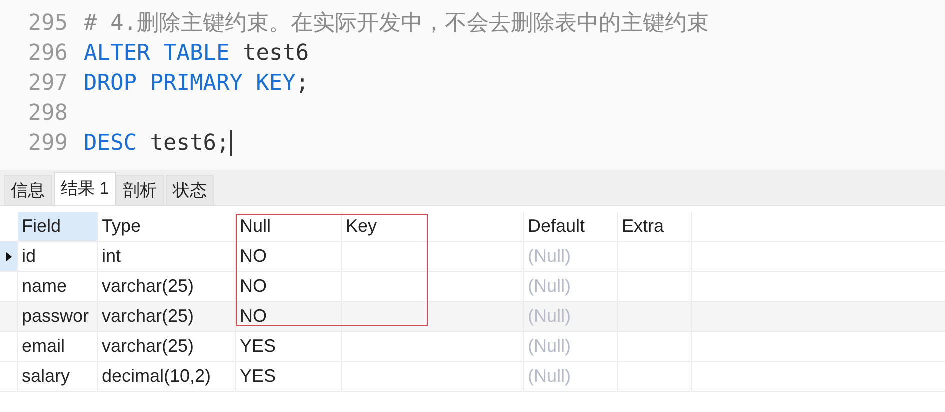 This screenshot has width=945, height=412. Describe the element at coordinates (655, 226) in the screenshot. I see `column-header: Extra` at that location.